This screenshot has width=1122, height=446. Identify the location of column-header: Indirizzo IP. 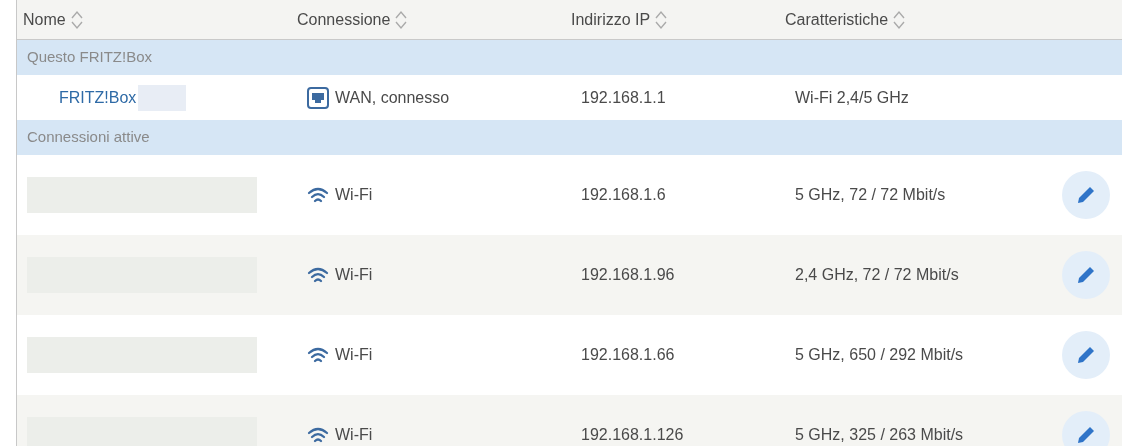
(611, 19).